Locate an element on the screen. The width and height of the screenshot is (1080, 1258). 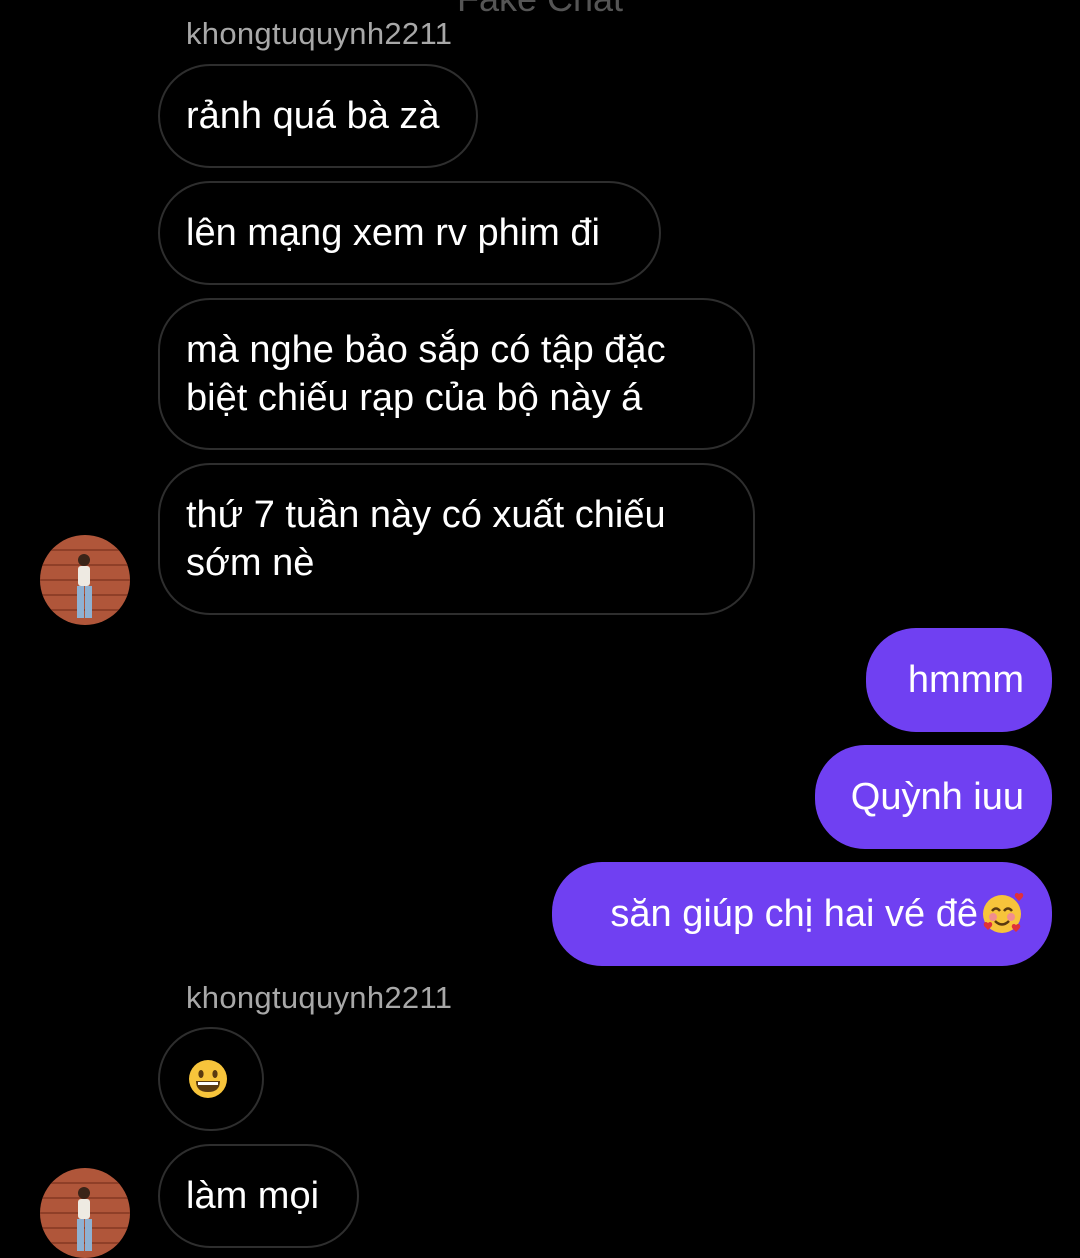
incoming-message: lên mạng xem rv phim đi is located at coordinates (409, 233).